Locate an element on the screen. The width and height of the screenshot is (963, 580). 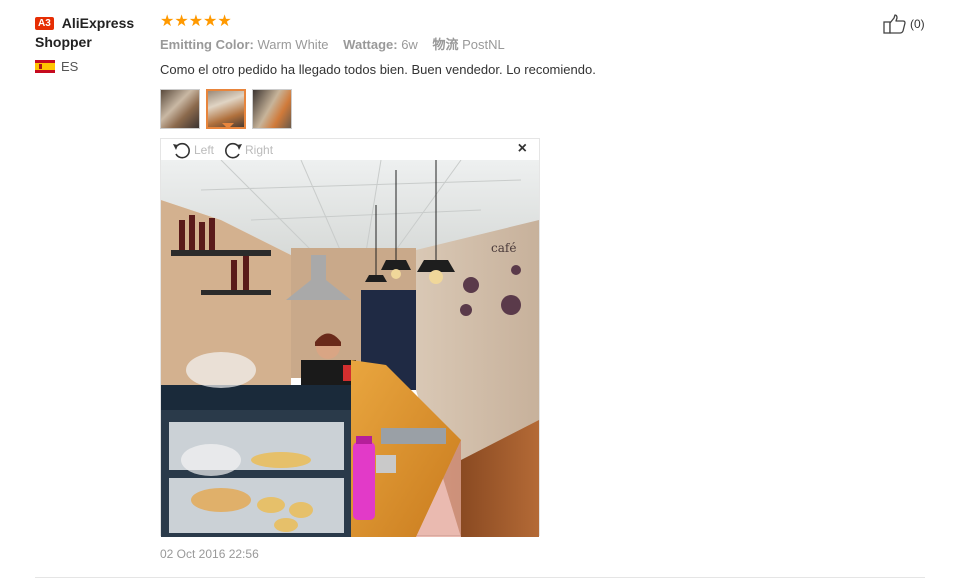
svg-text: café is located at coordinates (503, 248).